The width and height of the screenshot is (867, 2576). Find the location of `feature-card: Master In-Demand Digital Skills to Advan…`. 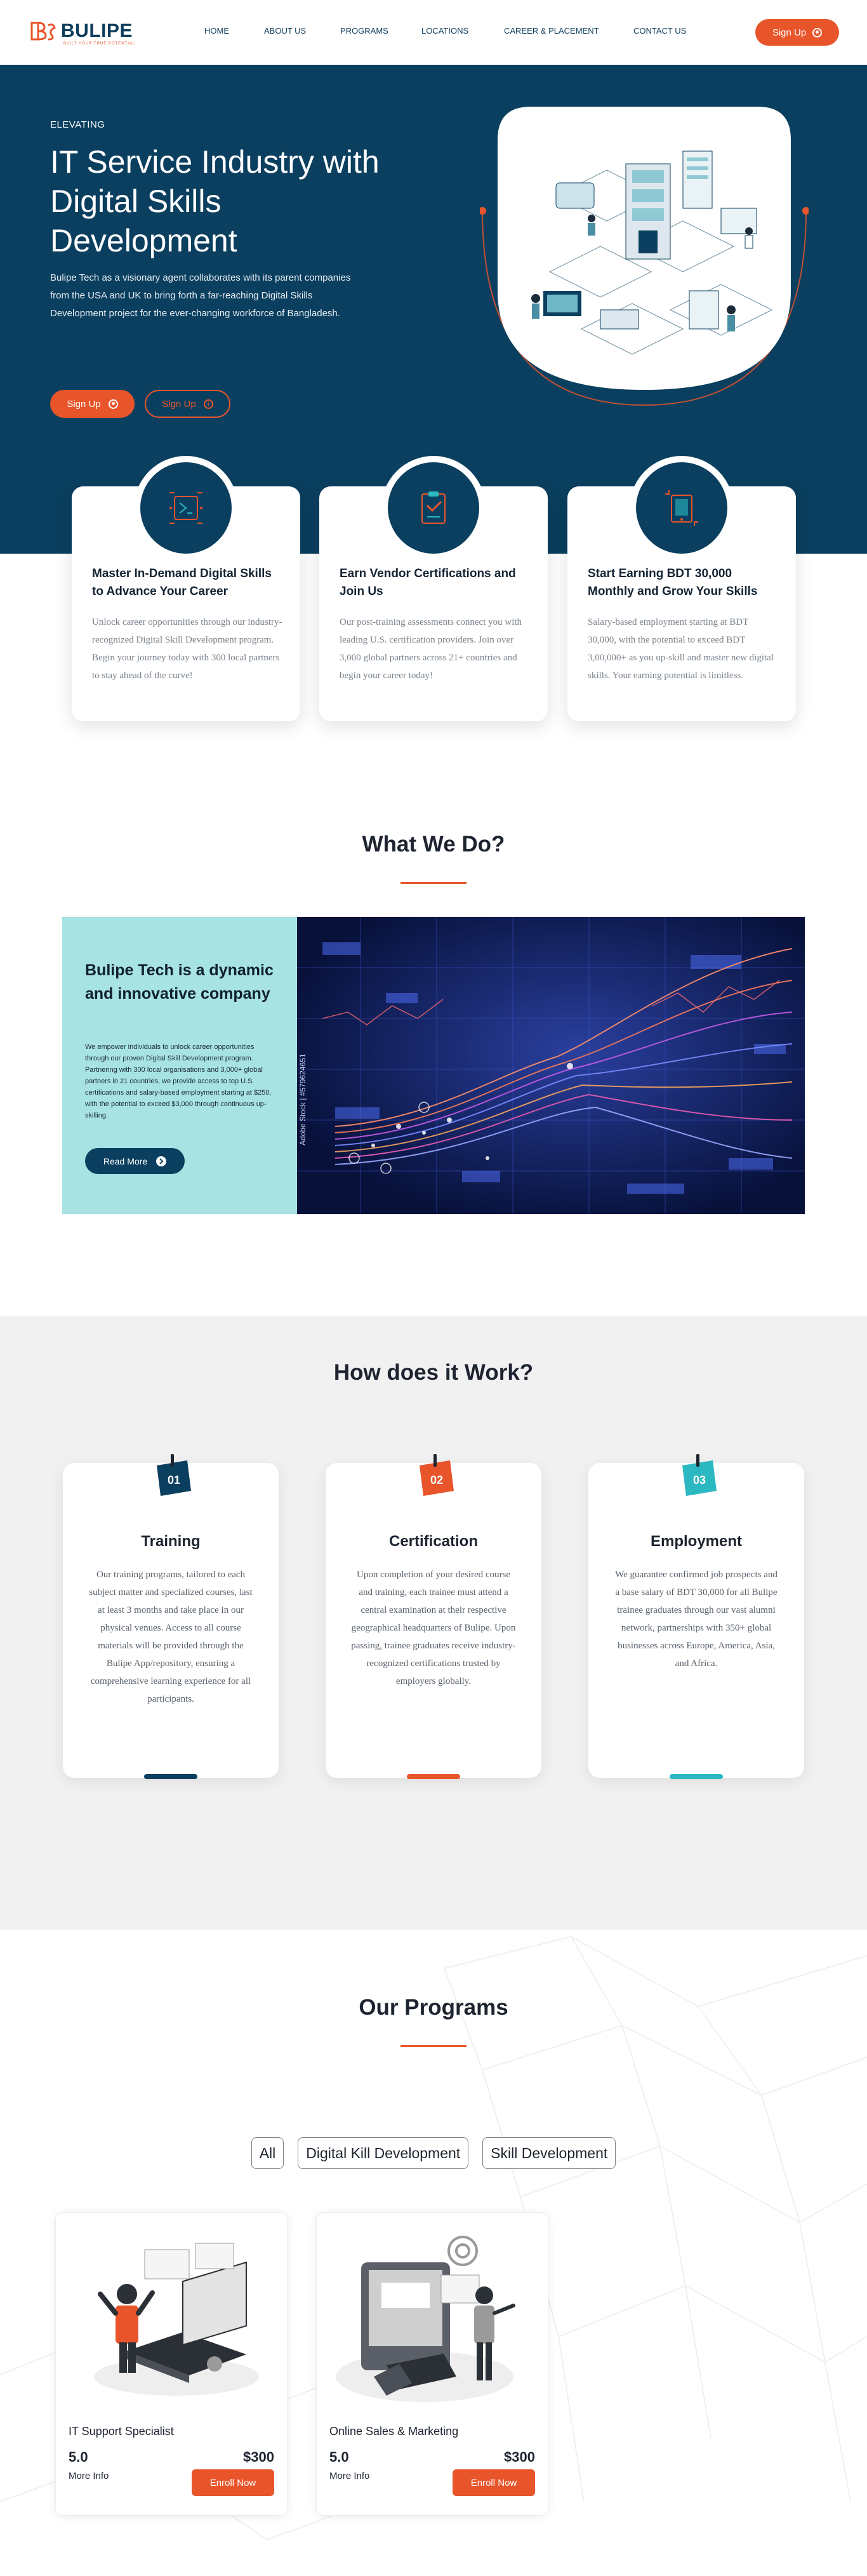

feature-card: Master In-Demand Digital Skills to Advan… is located at coordinates (186, 588).